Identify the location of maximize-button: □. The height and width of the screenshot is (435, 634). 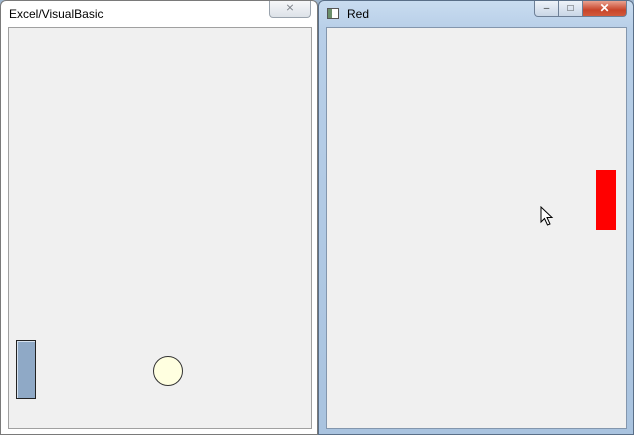
(571, 9).